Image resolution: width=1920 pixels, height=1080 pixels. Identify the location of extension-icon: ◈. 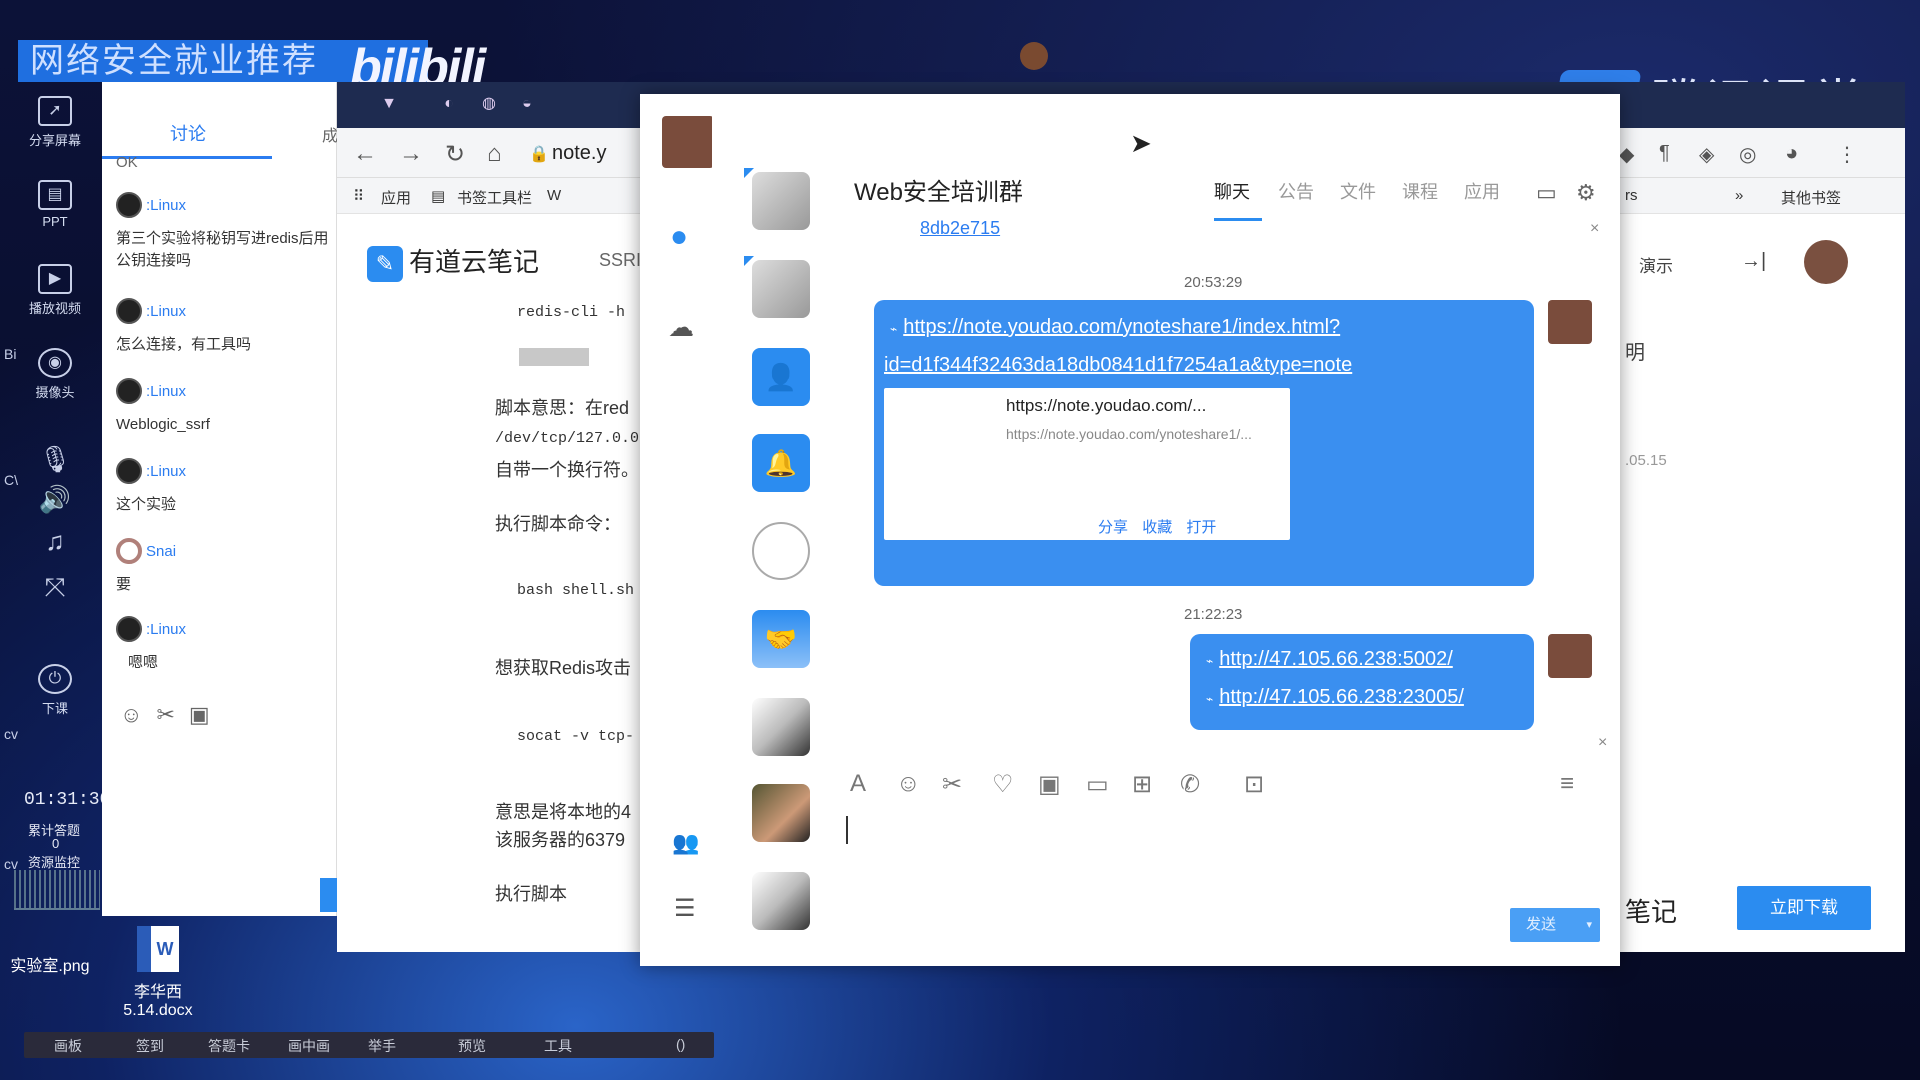
(1706, 154).